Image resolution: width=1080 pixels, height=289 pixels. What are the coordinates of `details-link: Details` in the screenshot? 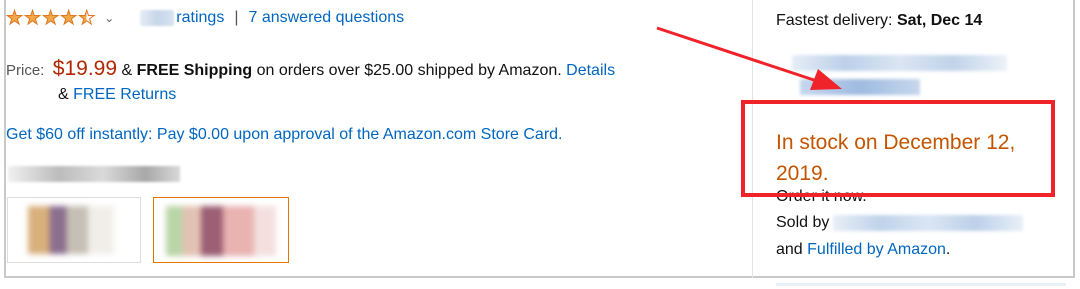 It's located at (590, 70).